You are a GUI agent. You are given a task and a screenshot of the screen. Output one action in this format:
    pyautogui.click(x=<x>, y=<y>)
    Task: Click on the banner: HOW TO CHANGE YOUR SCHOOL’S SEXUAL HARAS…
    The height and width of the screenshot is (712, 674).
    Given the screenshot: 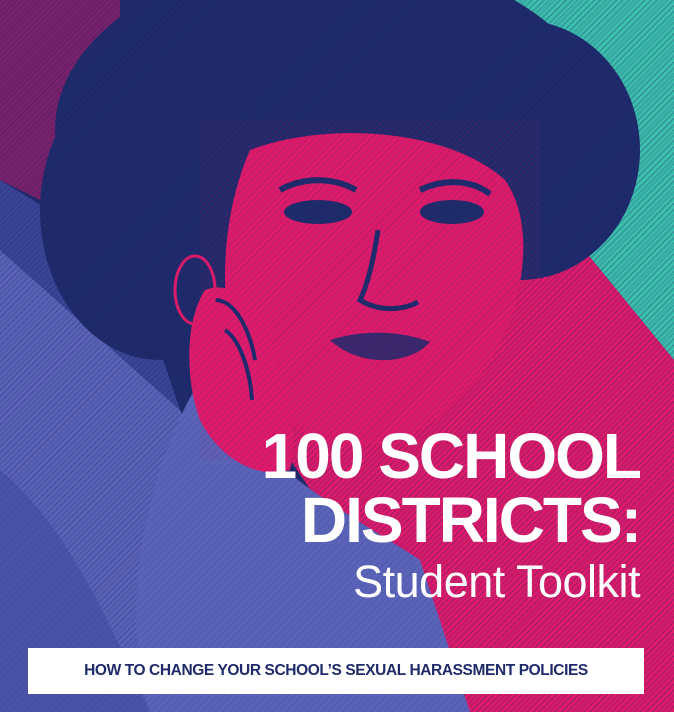 What is the action you would take?
    pyautogui.click(x=336, y=671)
    